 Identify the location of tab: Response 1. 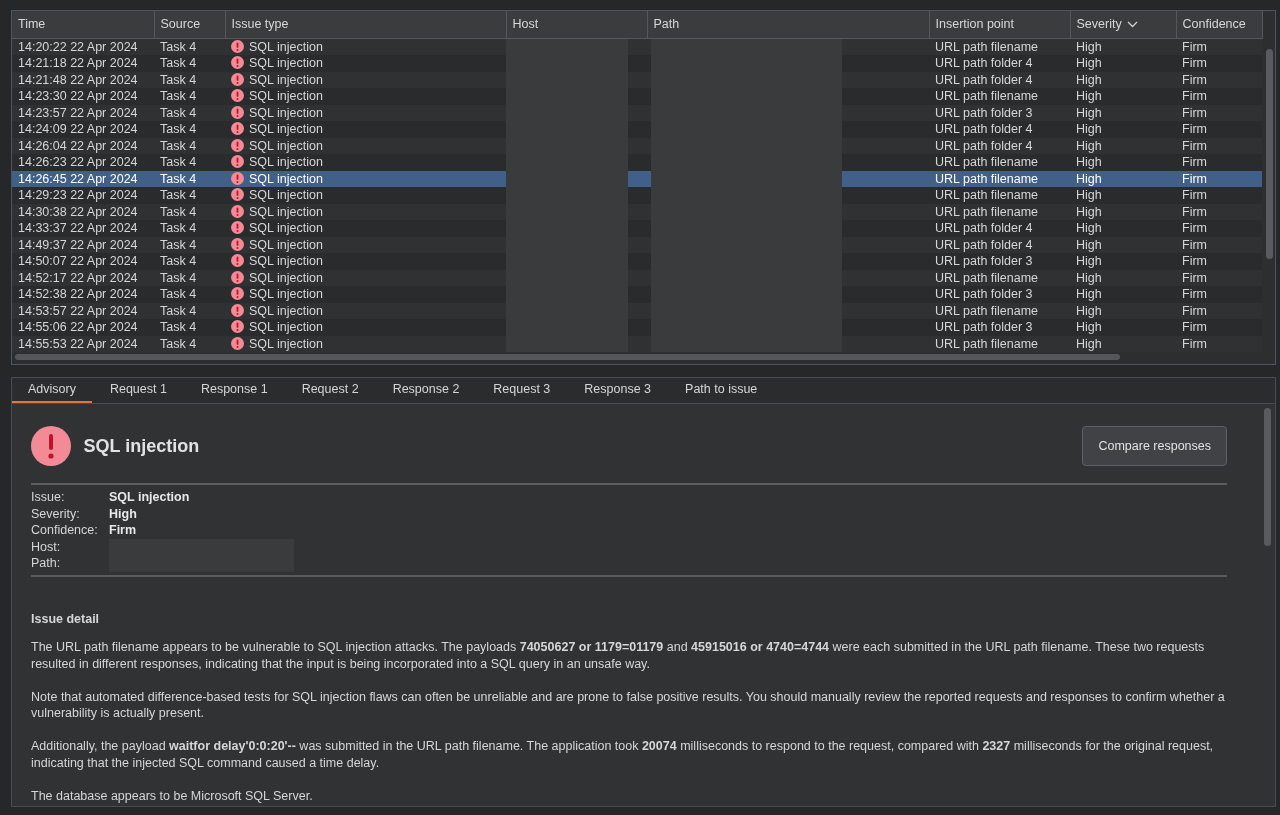
(234, 390).